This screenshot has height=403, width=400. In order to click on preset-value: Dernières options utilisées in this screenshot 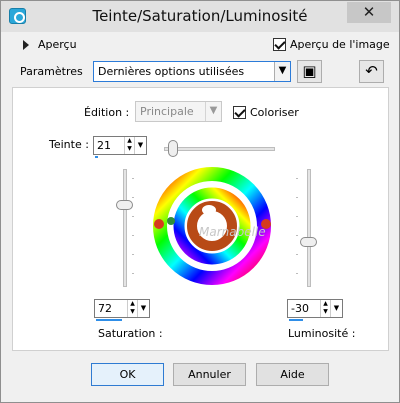, I will do `click(171, 71)`.